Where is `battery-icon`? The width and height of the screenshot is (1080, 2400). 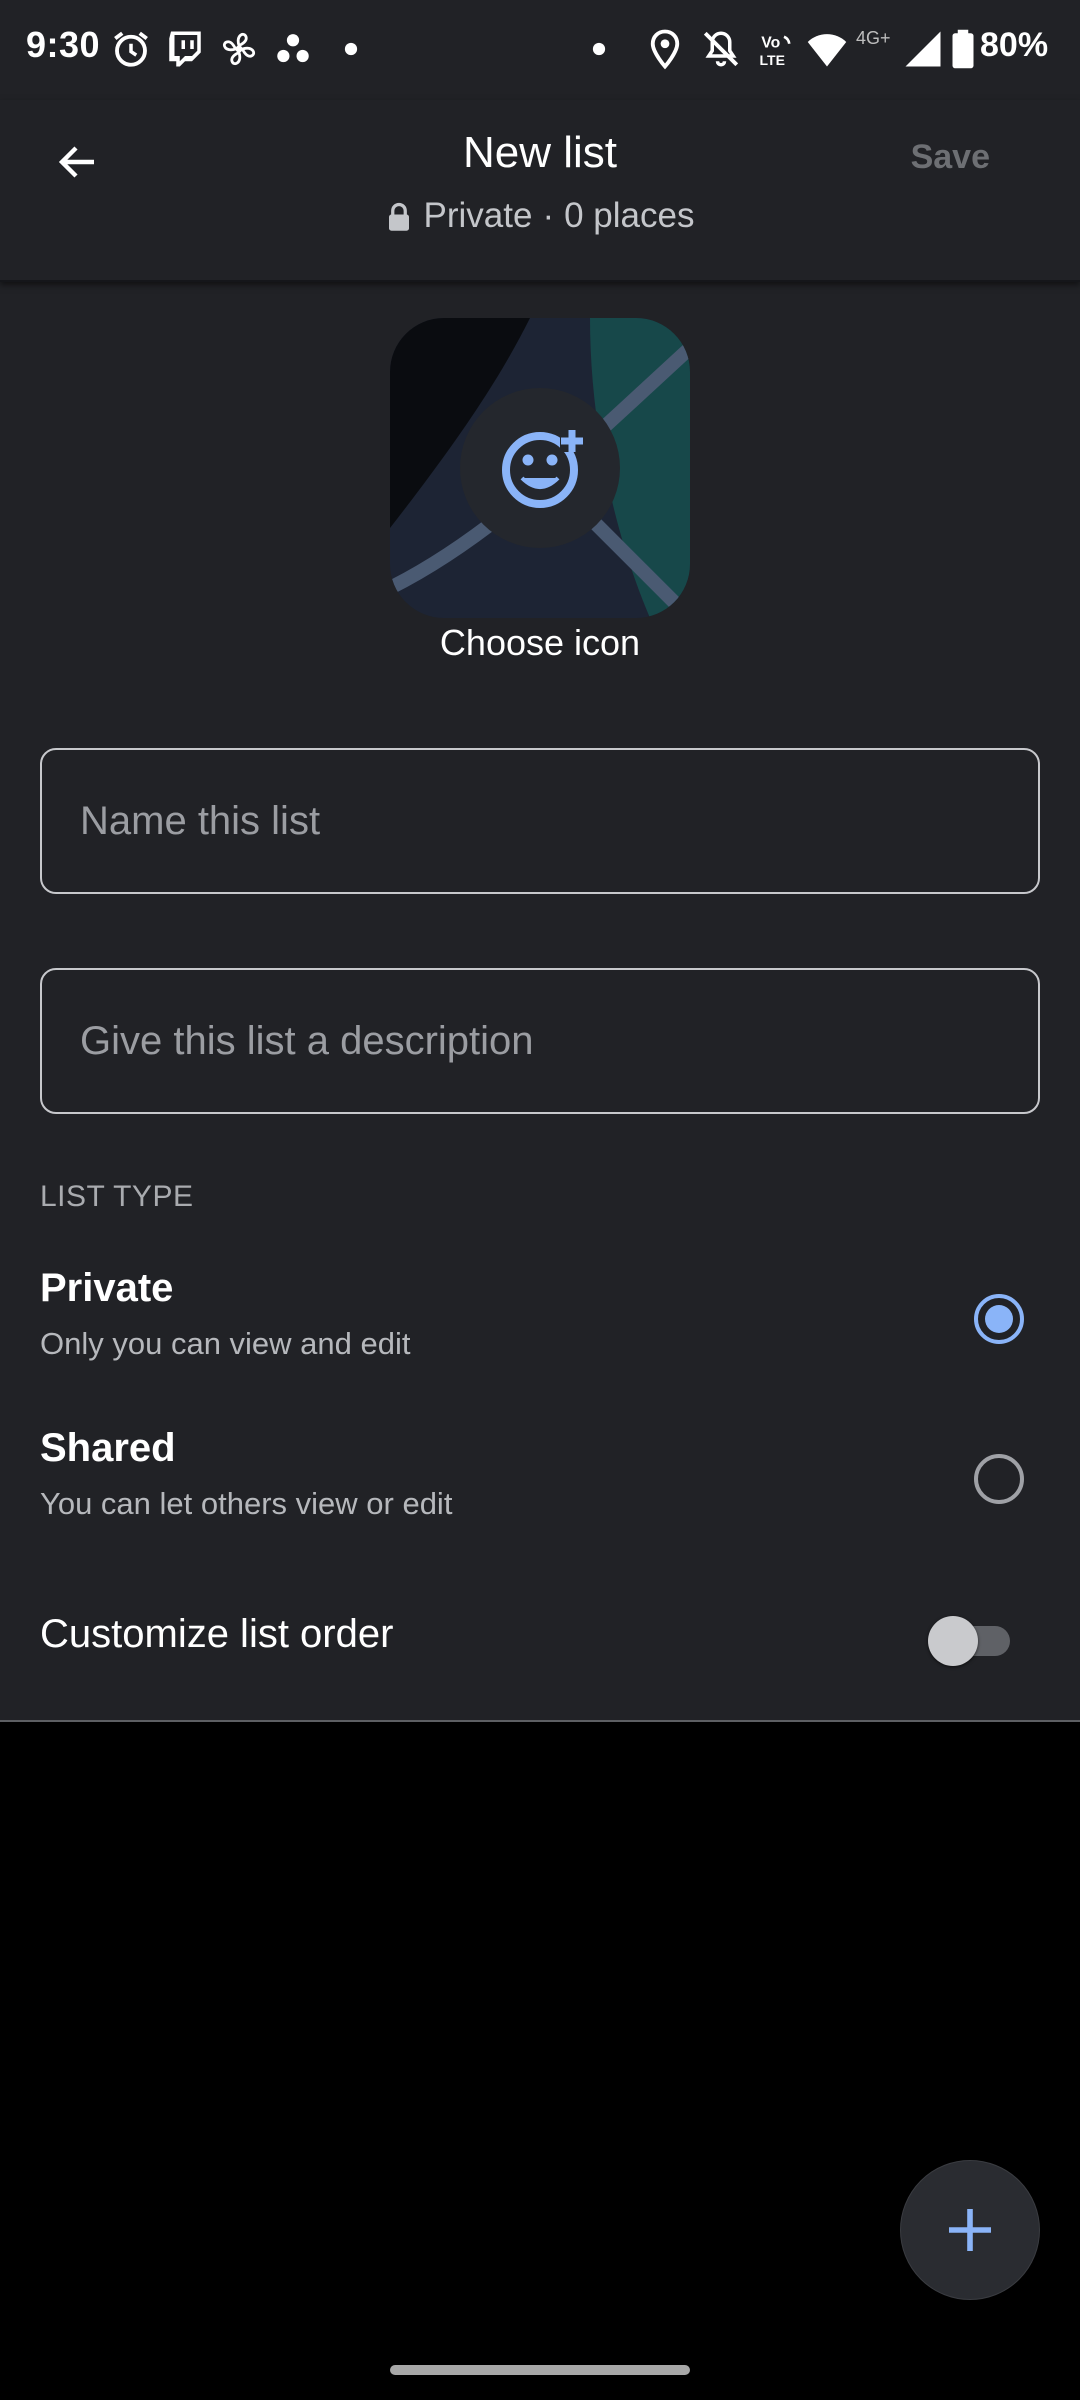
battery-icon is located at coordinates (963, 49).